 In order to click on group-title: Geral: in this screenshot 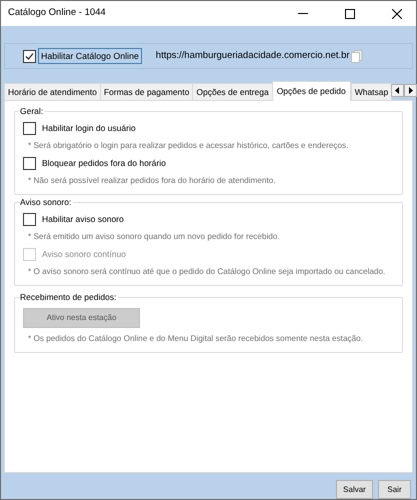, I will do `click(33, 111)`.